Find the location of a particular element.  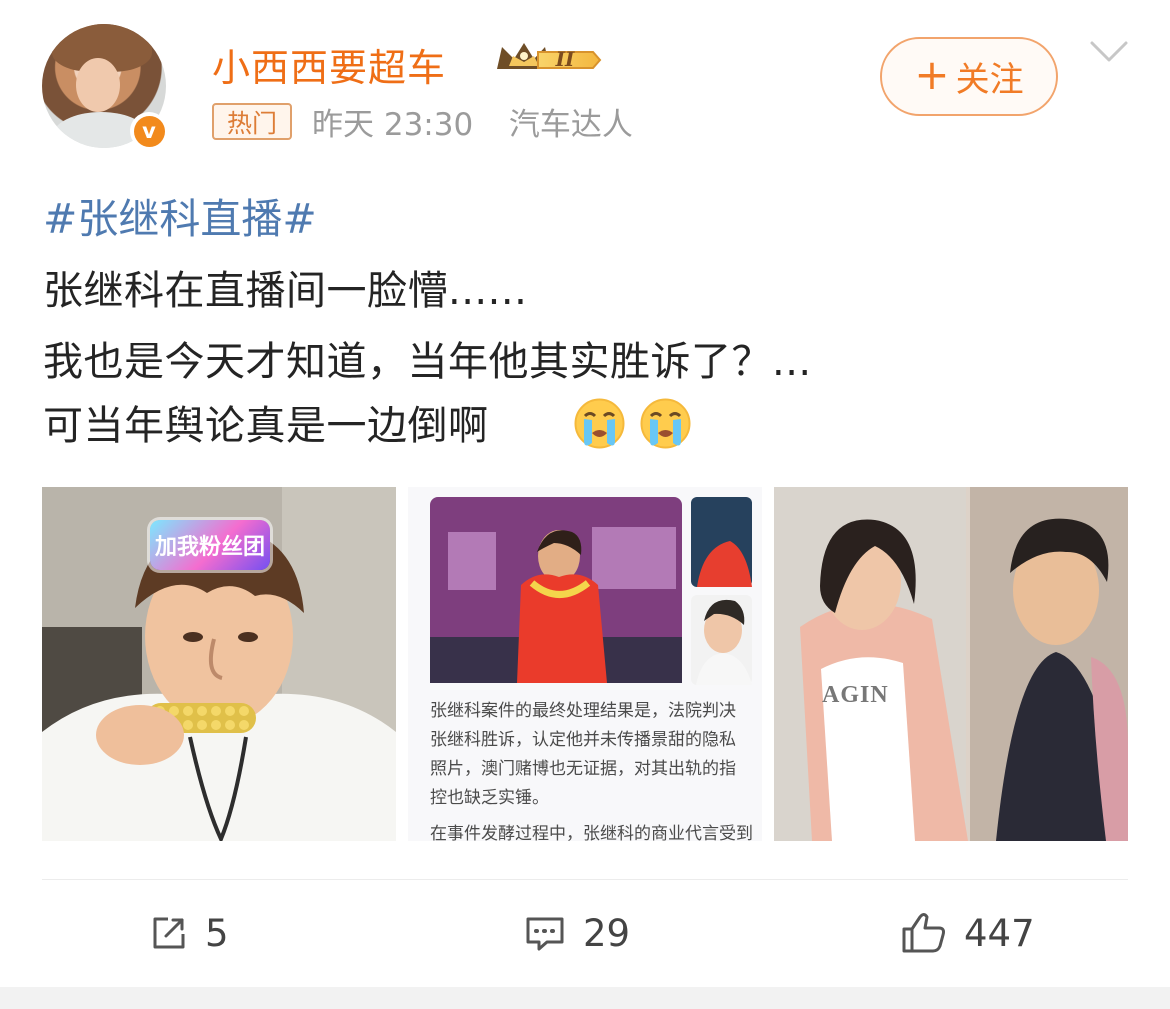

repost-button: 5 is located at coordinates (189, 933).